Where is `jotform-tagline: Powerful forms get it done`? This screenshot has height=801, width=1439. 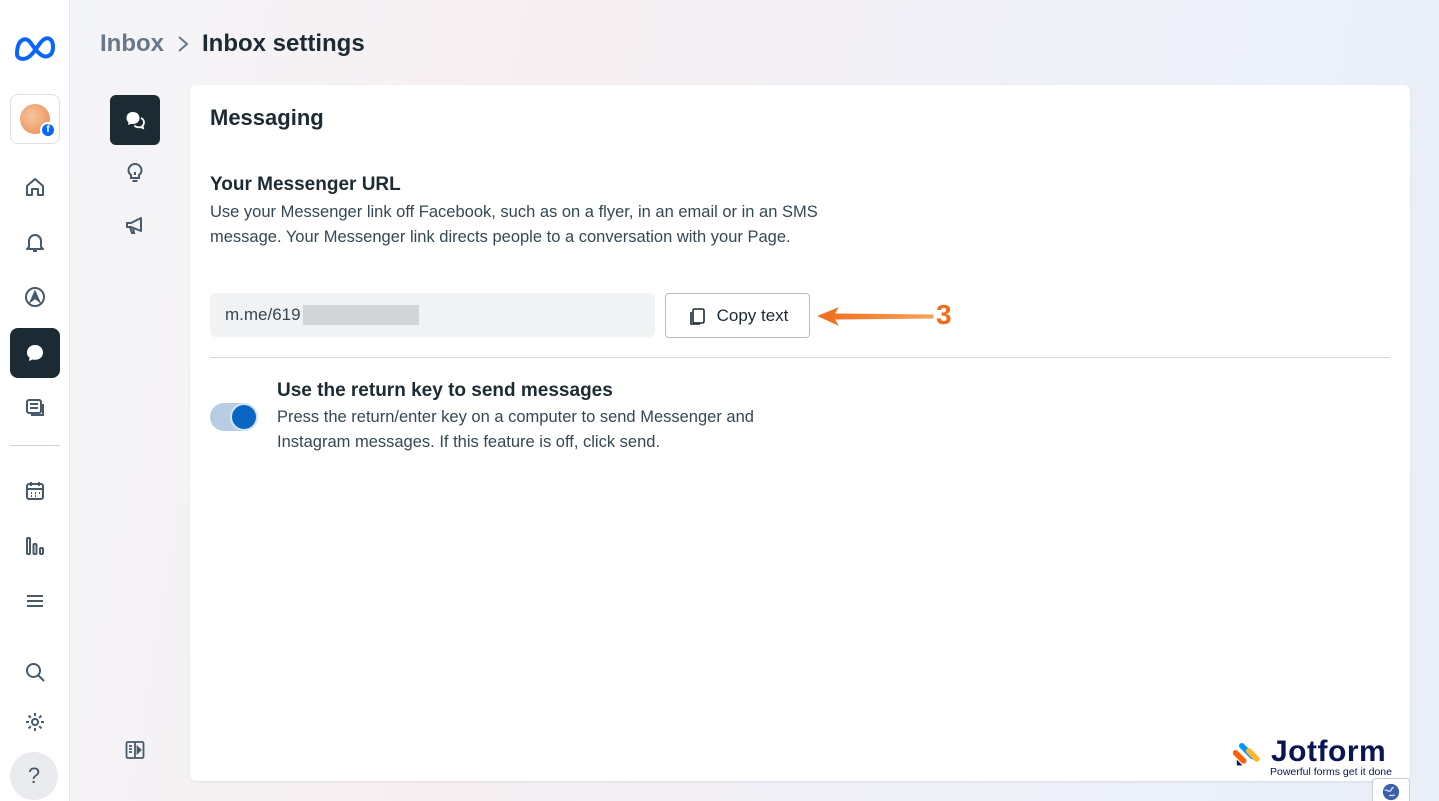
jotform-tagline: Powerful forms get it done is located at coordinates (1331, 772).